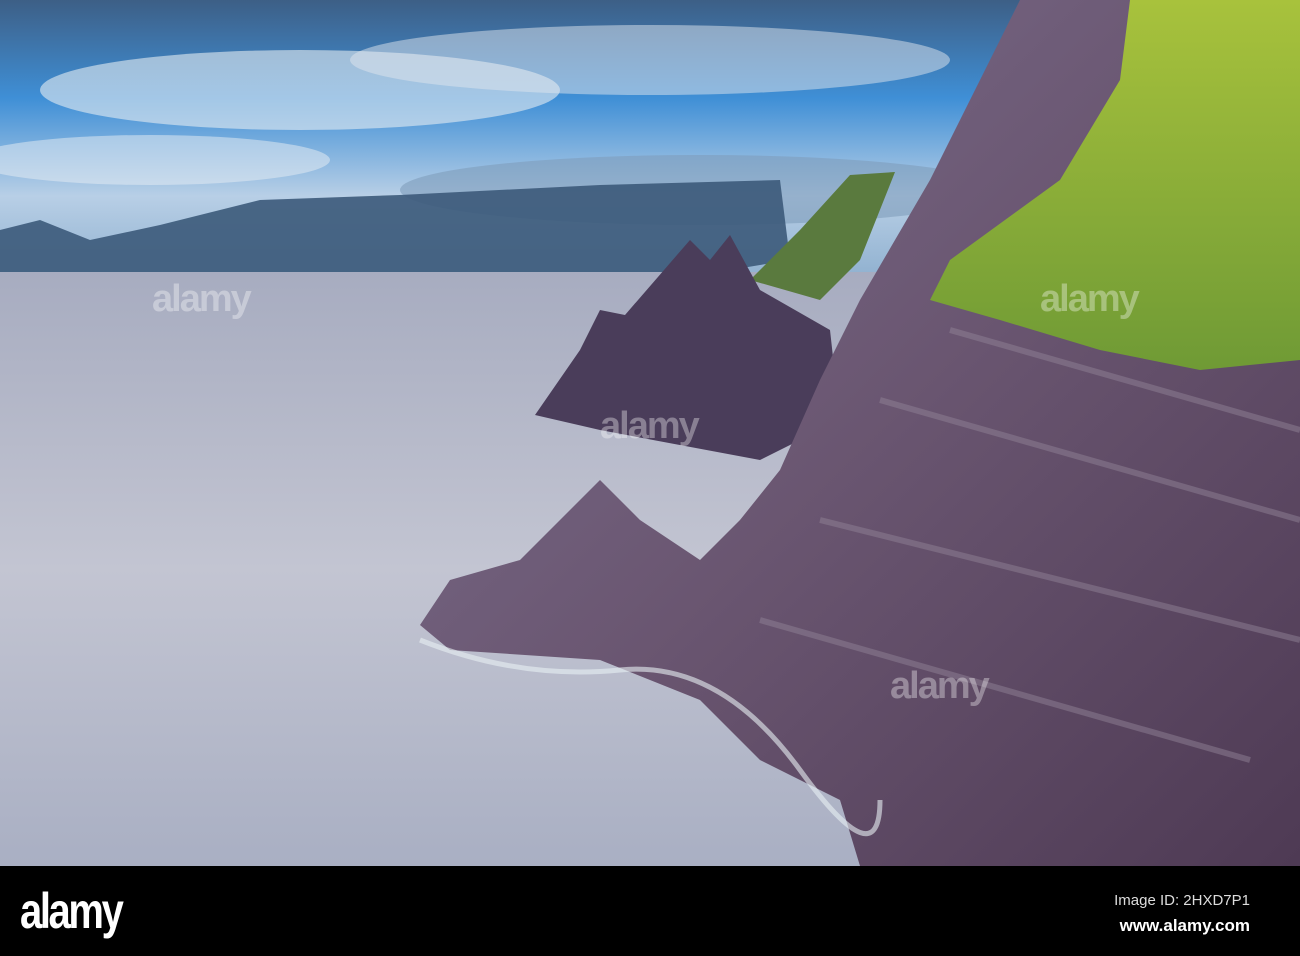 Image resolution: width=1300 pixels, height=956 pixels. Describe the element at coordinates (1182, 900) in the screenshot. I see `image-id: Image ID: 2HXD7P1` at that location.